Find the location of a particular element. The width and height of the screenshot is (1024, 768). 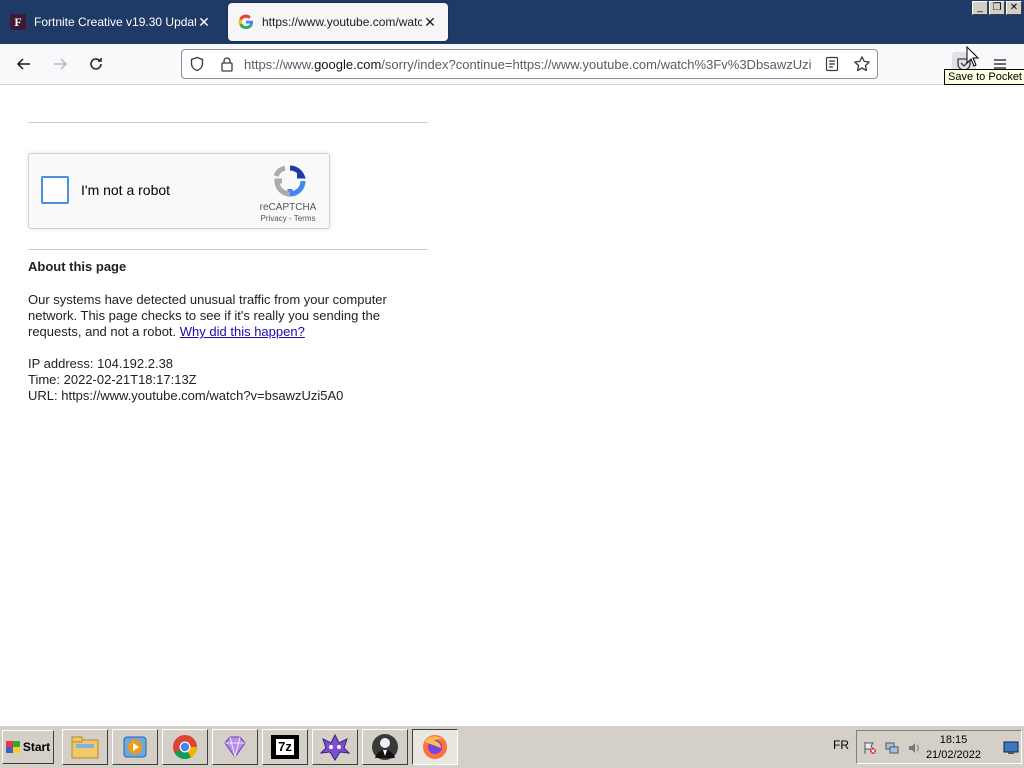

firefox-taskbar-button is located at coordinates (435, 747).